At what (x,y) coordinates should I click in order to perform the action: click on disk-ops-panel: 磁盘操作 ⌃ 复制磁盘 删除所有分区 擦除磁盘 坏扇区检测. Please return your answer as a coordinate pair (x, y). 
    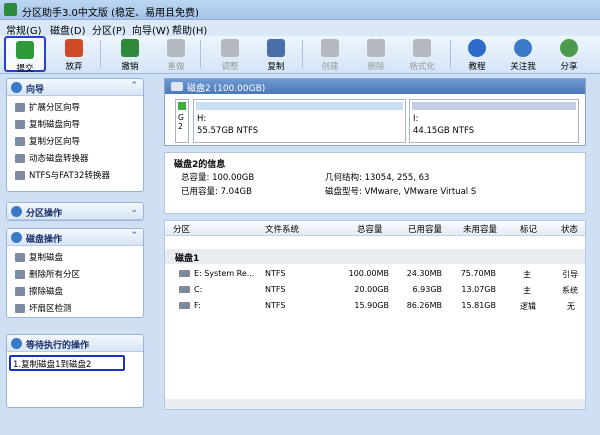
    Looking at the image, I should click on (75, 273).